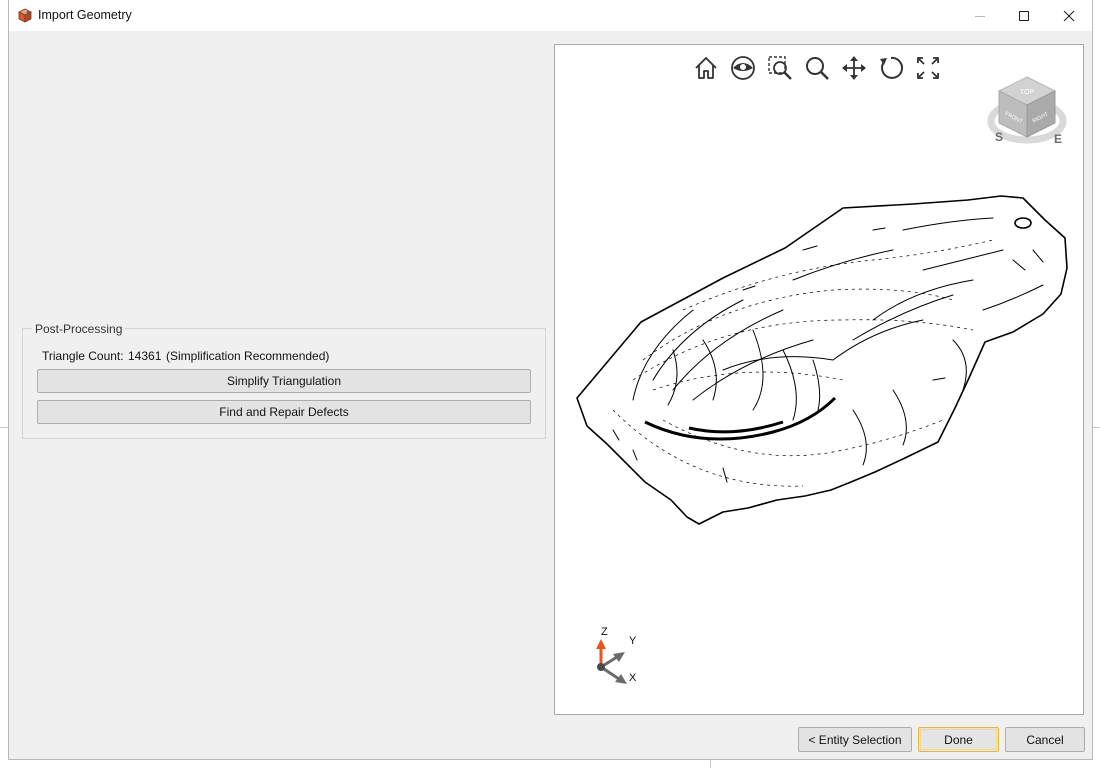 The width and height of the screenshot is (1100, 768). I want to click on zoom-icon, so click(817, 68).